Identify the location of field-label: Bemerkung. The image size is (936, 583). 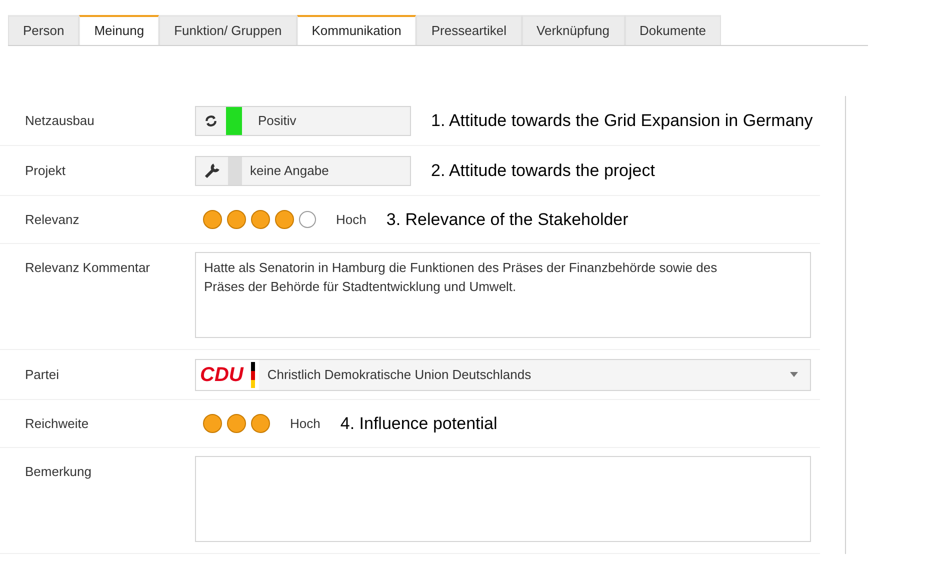
(58, 472).